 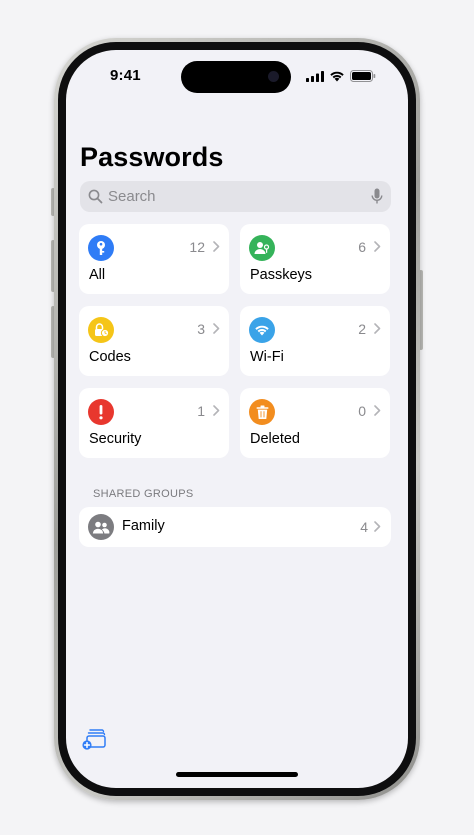 I want to click on dynamic-island, so click(x=236, y=77).